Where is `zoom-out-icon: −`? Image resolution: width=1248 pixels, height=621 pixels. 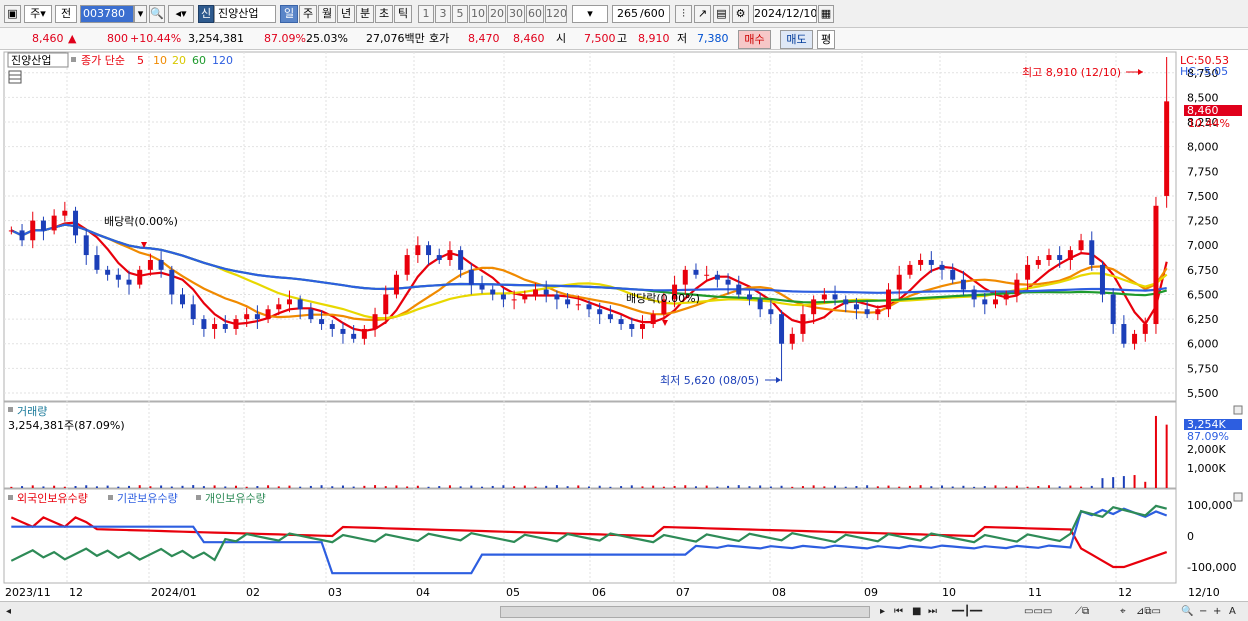 zoom-out-icon: − is located at coordinates (1203, 612).